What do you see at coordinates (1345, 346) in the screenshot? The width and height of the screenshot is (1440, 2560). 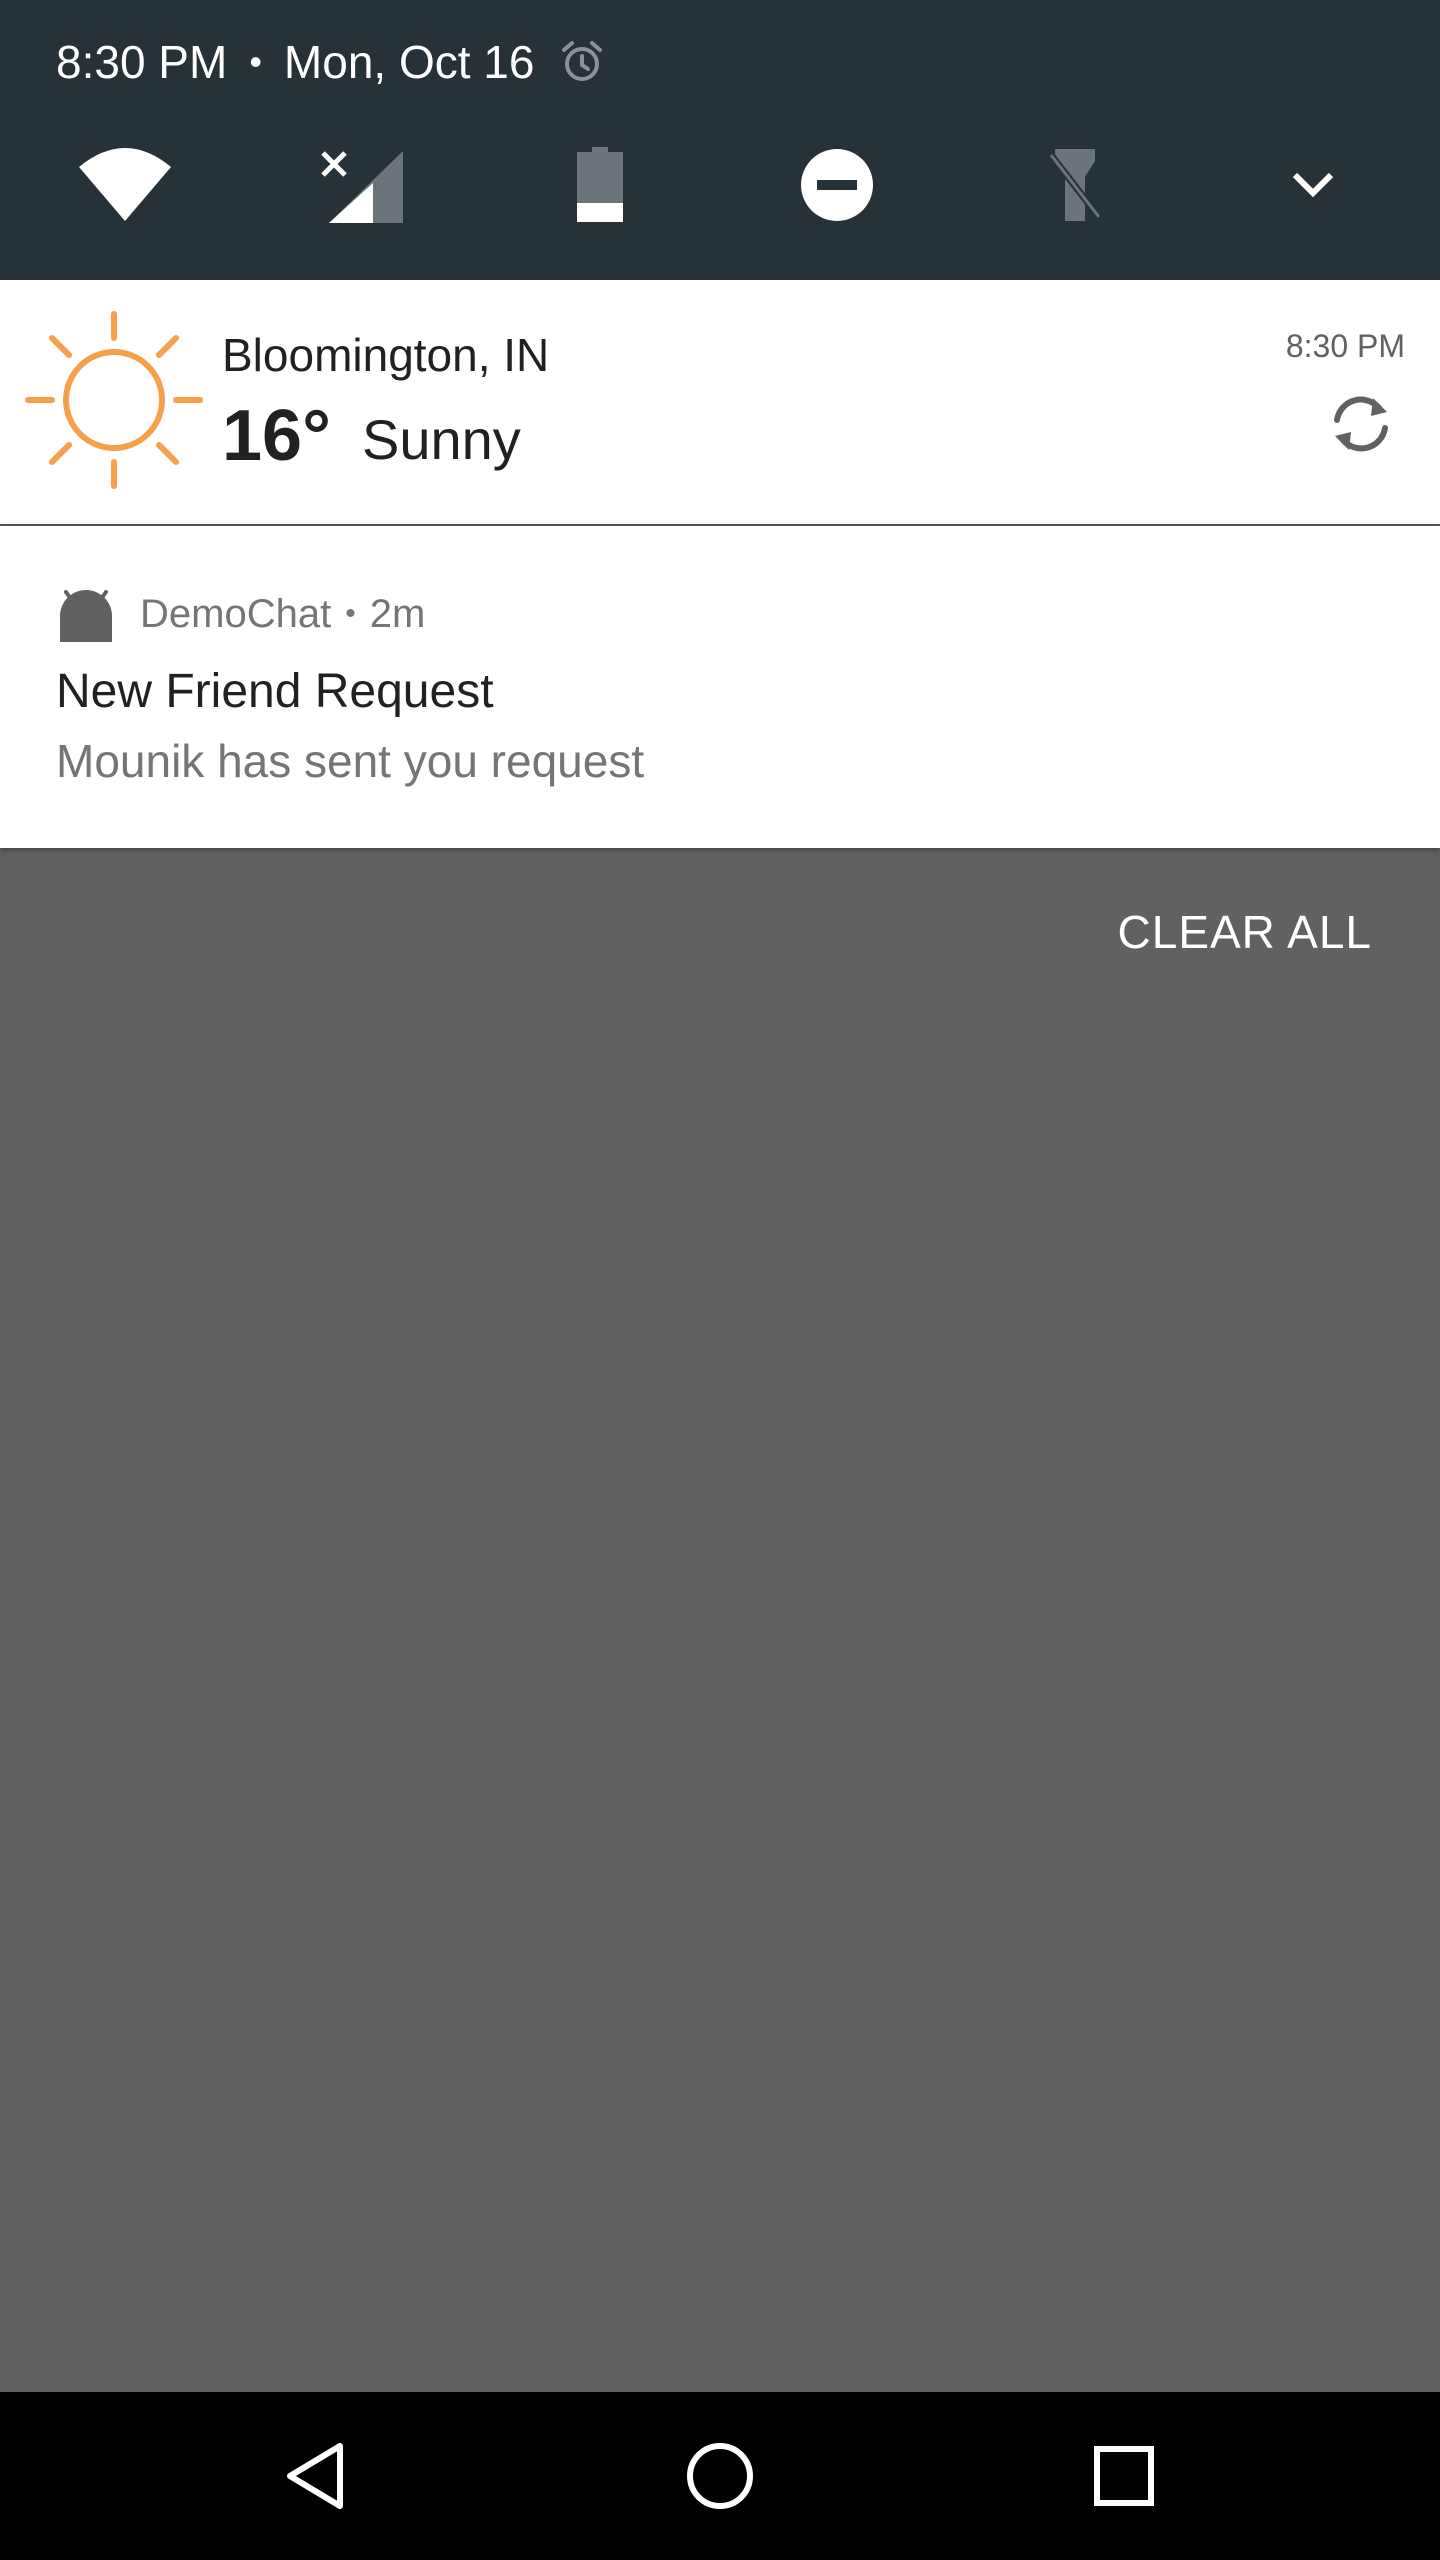 I see `weather-updated-time: 8:30 PM` at bounding box center [1345, 346].